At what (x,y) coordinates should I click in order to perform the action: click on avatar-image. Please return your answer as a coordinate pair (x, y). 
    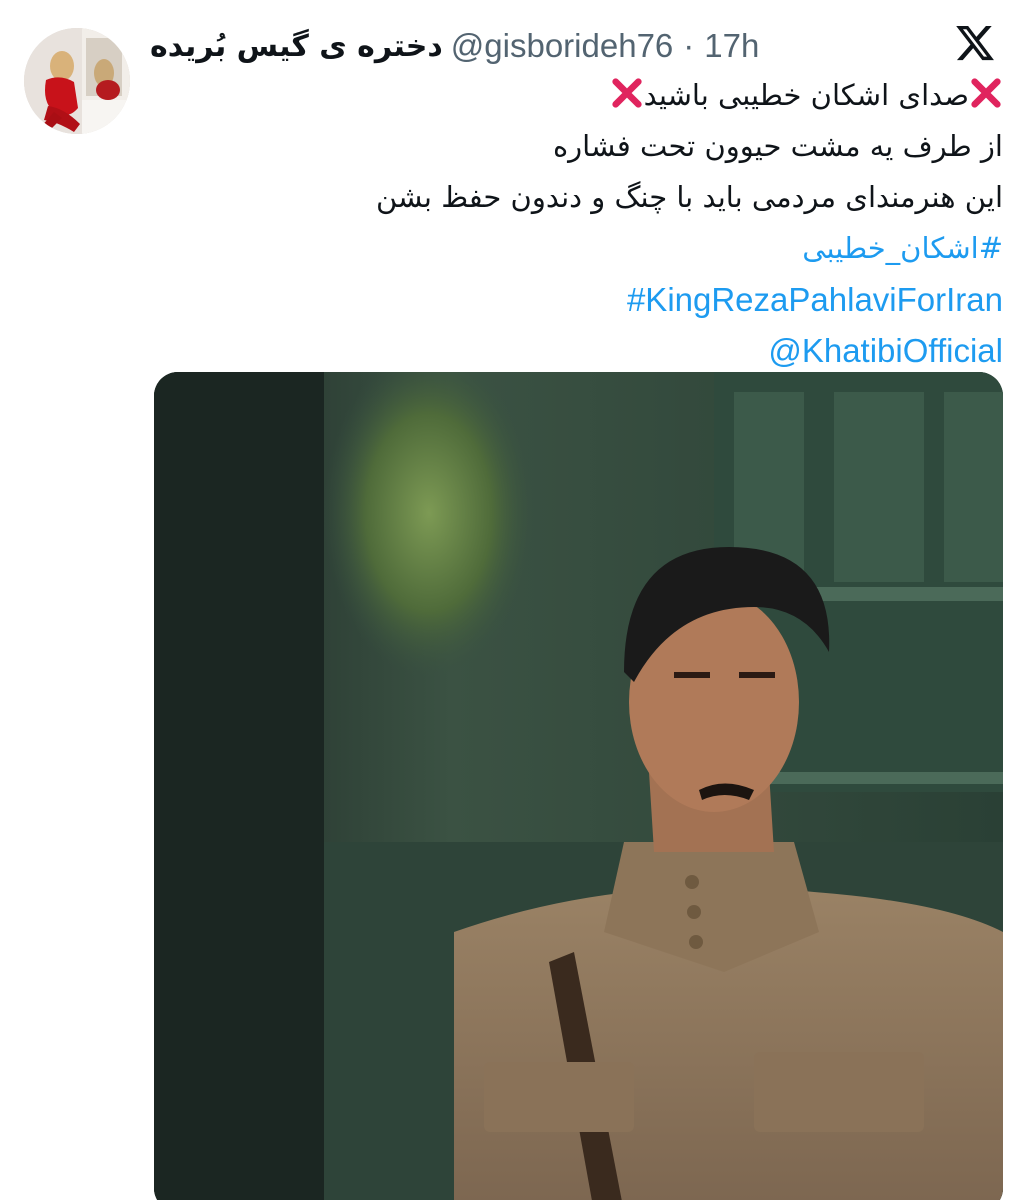
    Looking at the image, I should click on (77, 81).